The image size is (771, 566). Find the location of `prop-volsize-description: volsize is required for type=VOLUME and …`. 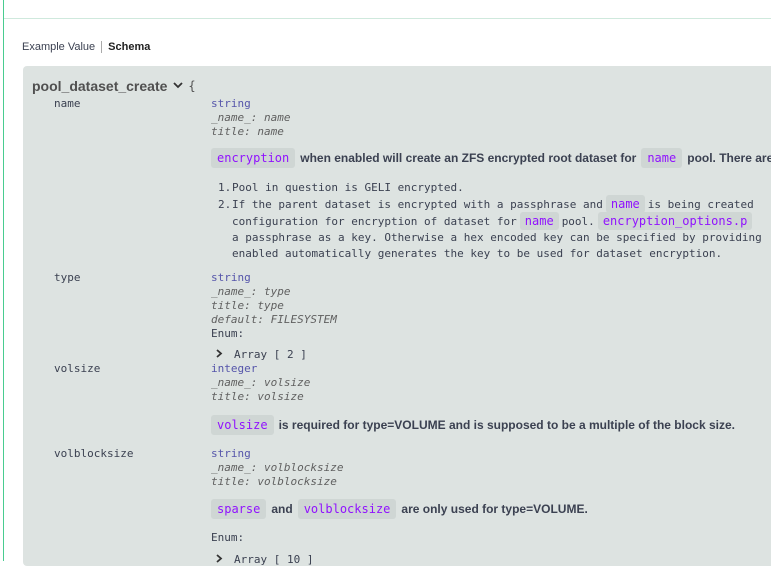

prop-volsize-description: volsize is required for type=VOLUME and … is located at coordinates (473, 425).